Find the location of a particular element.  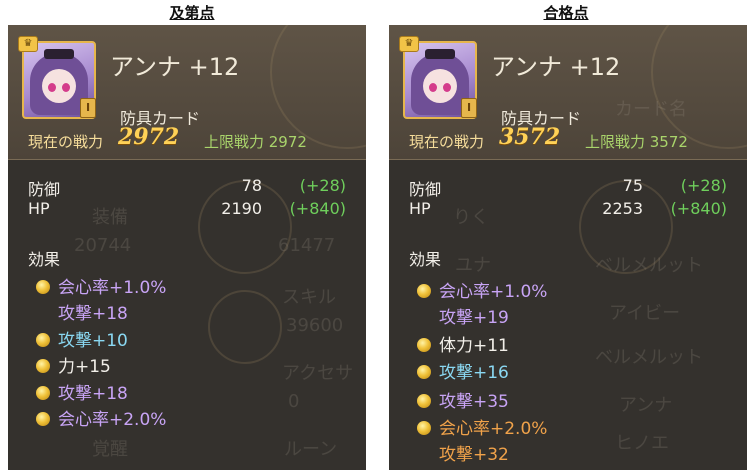

ghost-text: 39600 is located at coordinates (315, 325).